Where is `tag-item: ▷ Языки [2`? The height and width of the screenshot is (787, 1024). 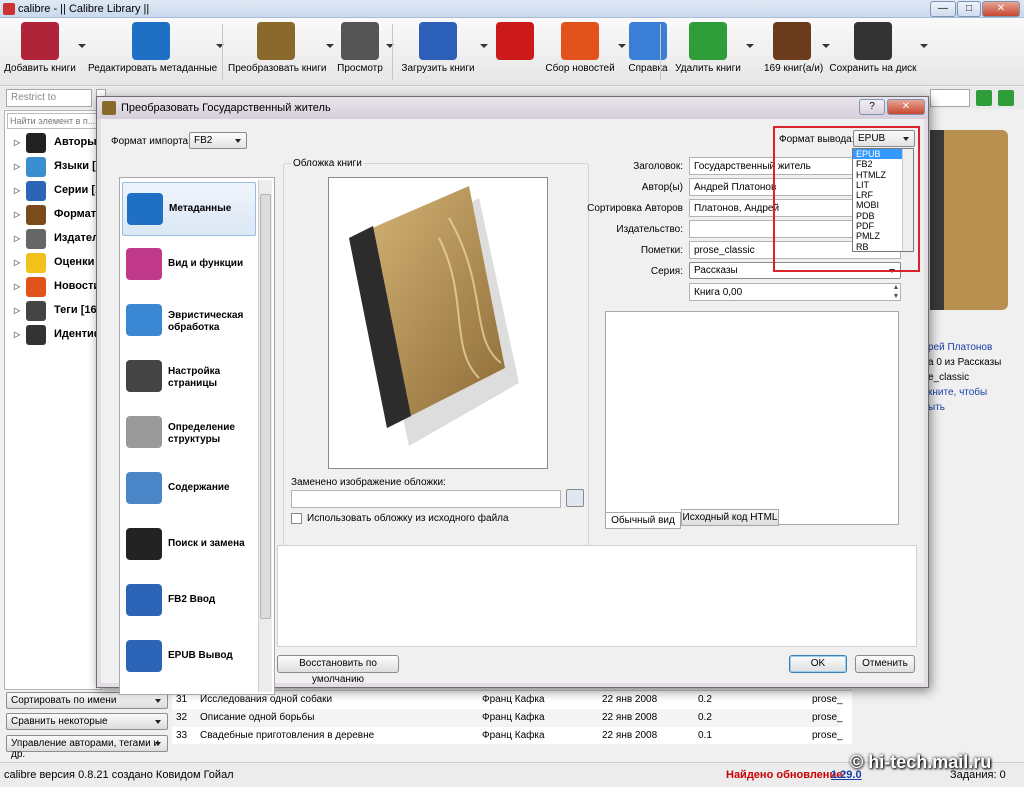 tag-item: ▷ Языки [2 is located at coordinates (53, 167).